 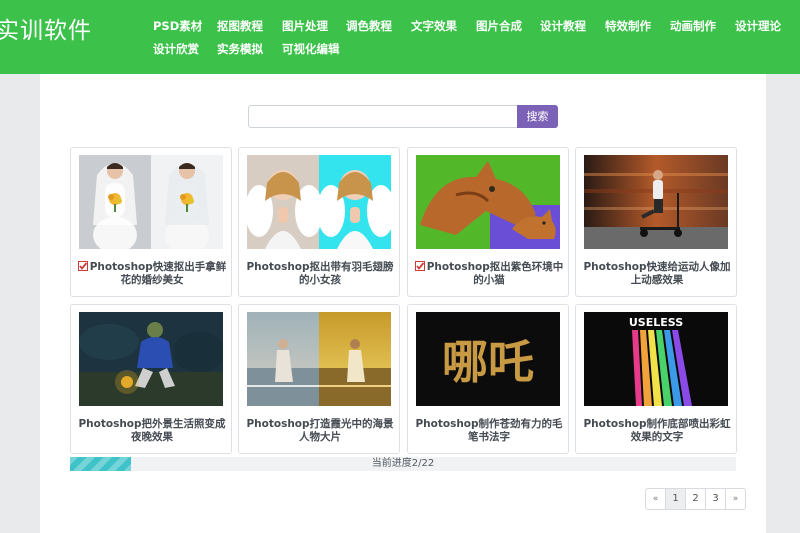 What do you see at coordinates (656, 202) in the screenshot?
I see `thumbnail-scooter` at bounding box center [656, 202].